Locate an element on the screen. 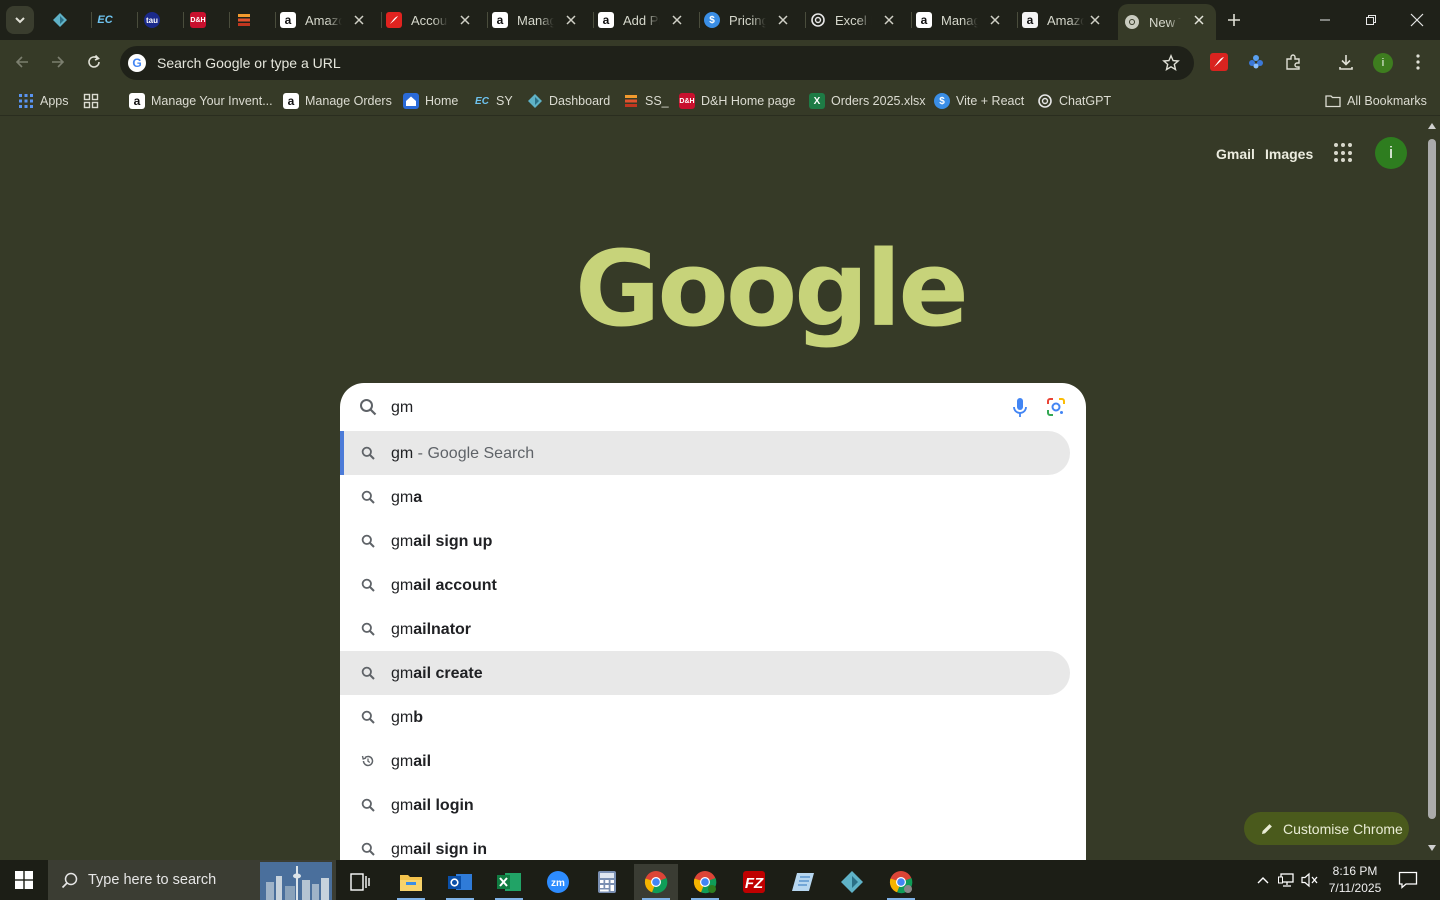 Image resolution: width=1440 pixels, height=900 pixels. scrollbar-thumb is located at coordinates (1432, 479).